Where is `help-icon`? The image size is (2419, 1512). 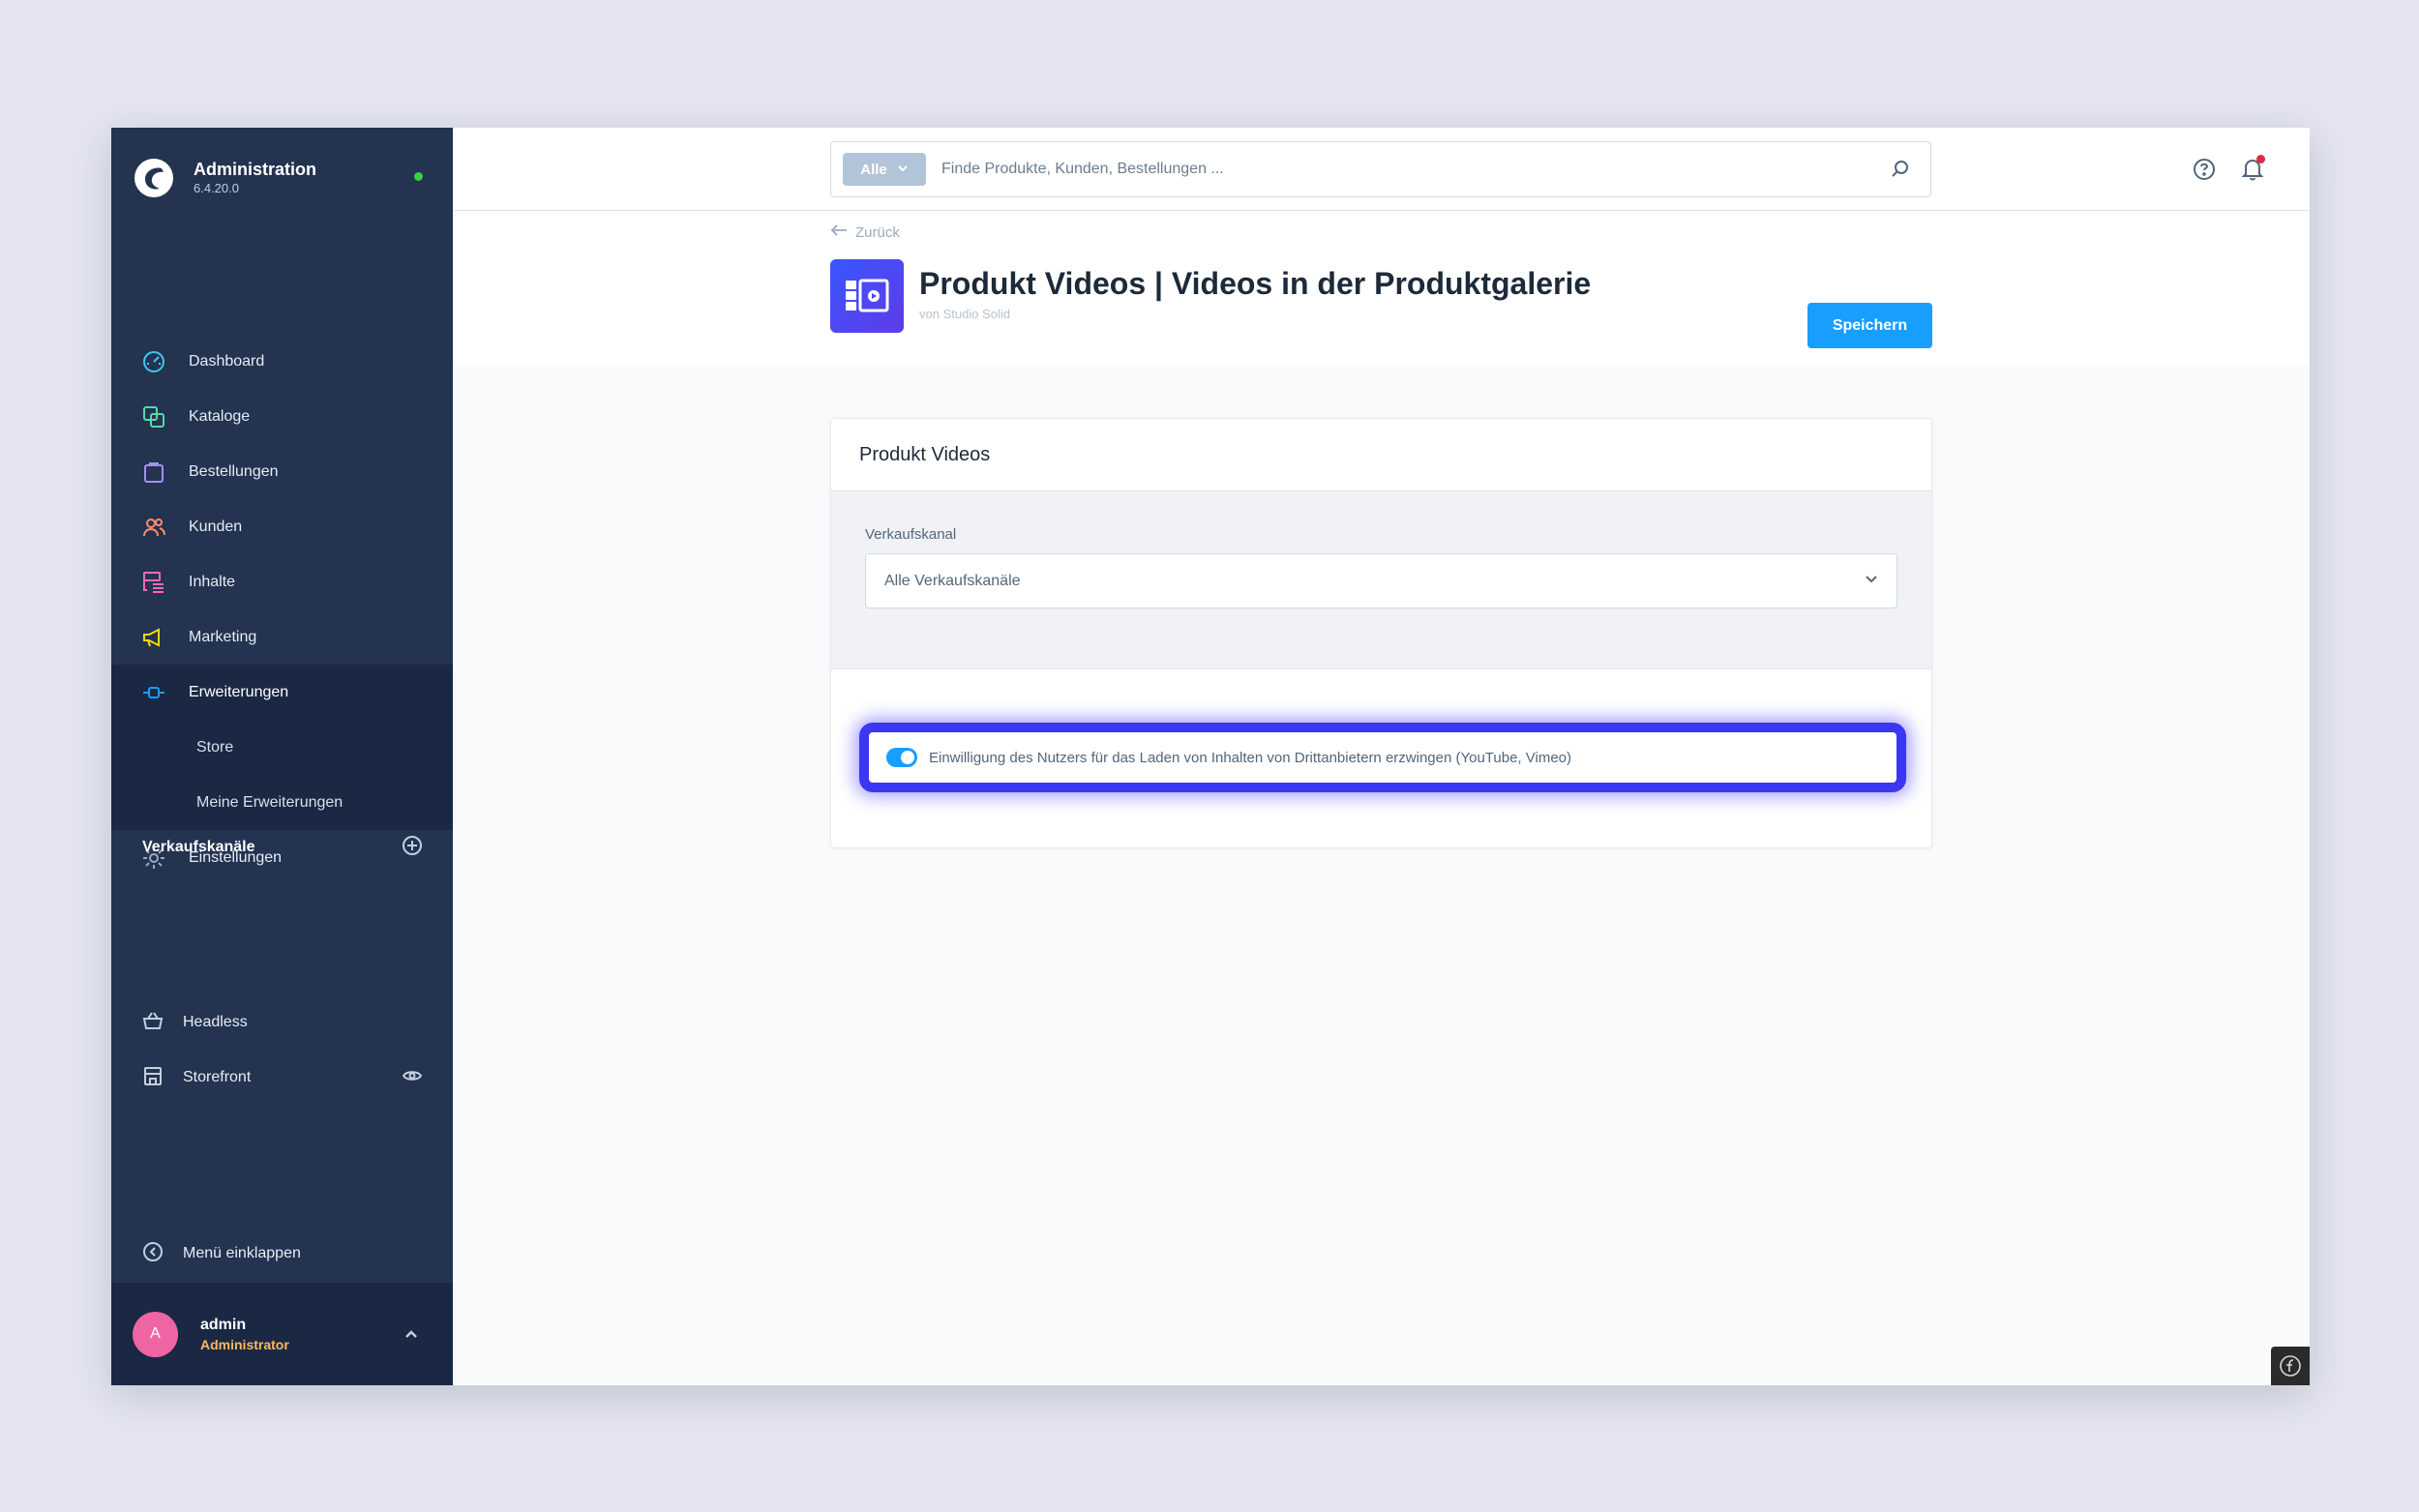
help-icon is located at coordinates (2205, 170).